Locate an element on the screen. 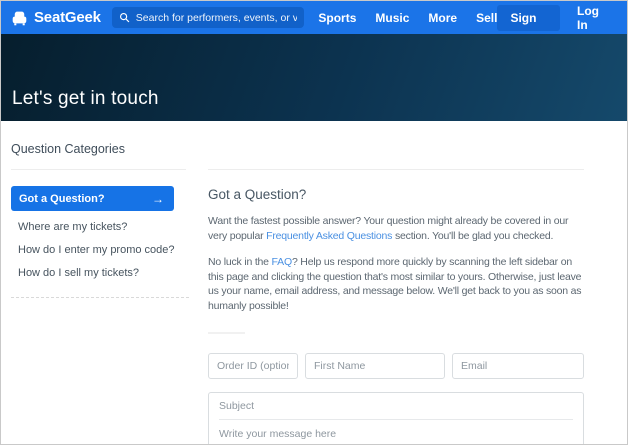 The height and width of the screenshot is (445, 628). seatgeek-logo: SeatGeek is located at coordinates (55, 17).